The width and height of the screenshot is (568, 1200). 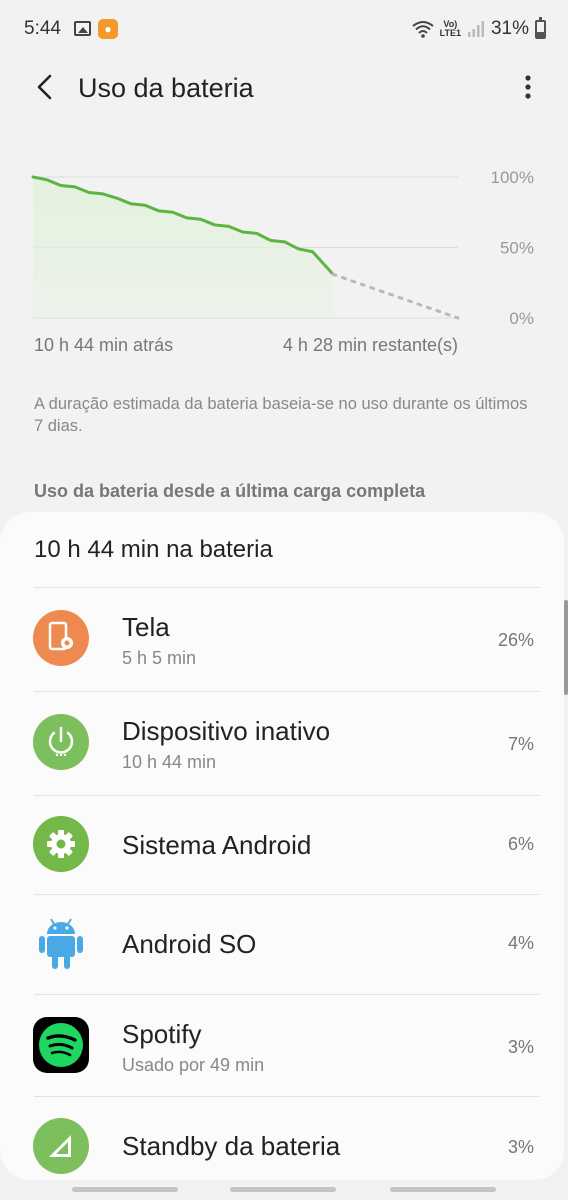 What do you see at coordinates (82, 28) in the screenshot?
I see `gallery-notification-icon` at bounding box center [82, 28].